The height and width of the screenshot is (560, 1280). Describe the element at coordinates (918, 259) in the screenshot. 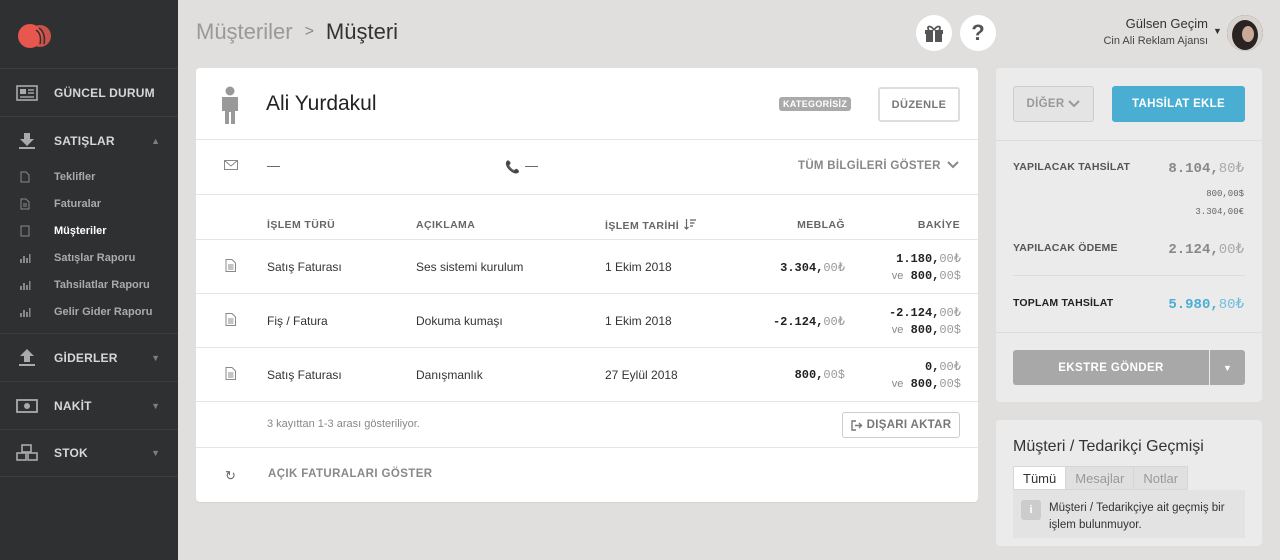

I see `balance-int: 1.180,` at that location.